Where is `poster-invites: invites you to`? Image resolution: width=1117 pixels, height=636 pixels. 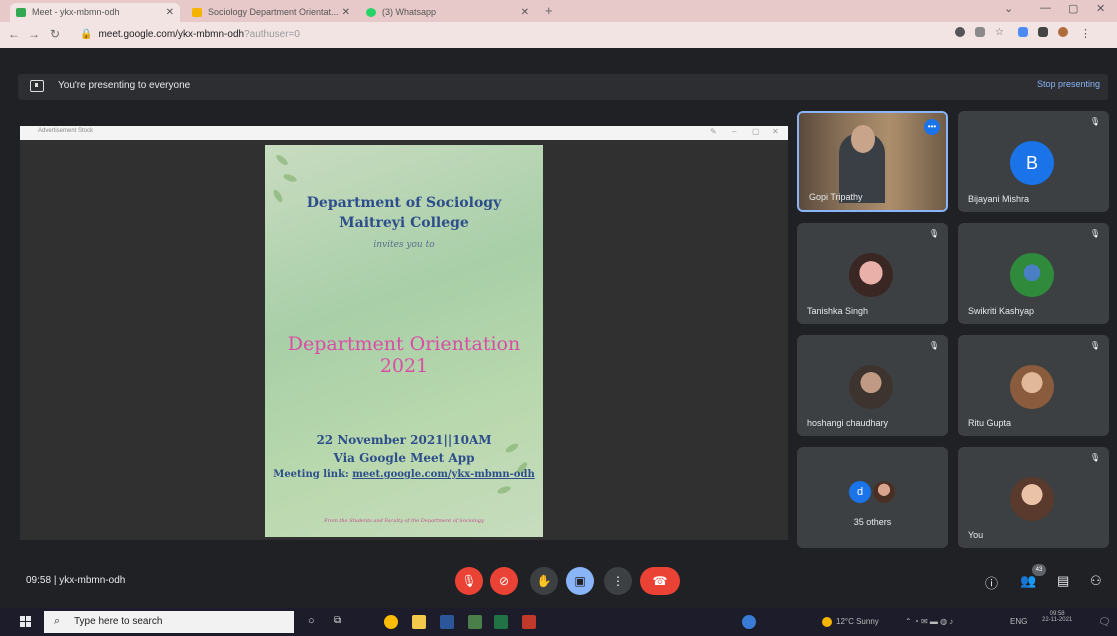
poster-invites: invites you to is located at coordinates (404, 245).